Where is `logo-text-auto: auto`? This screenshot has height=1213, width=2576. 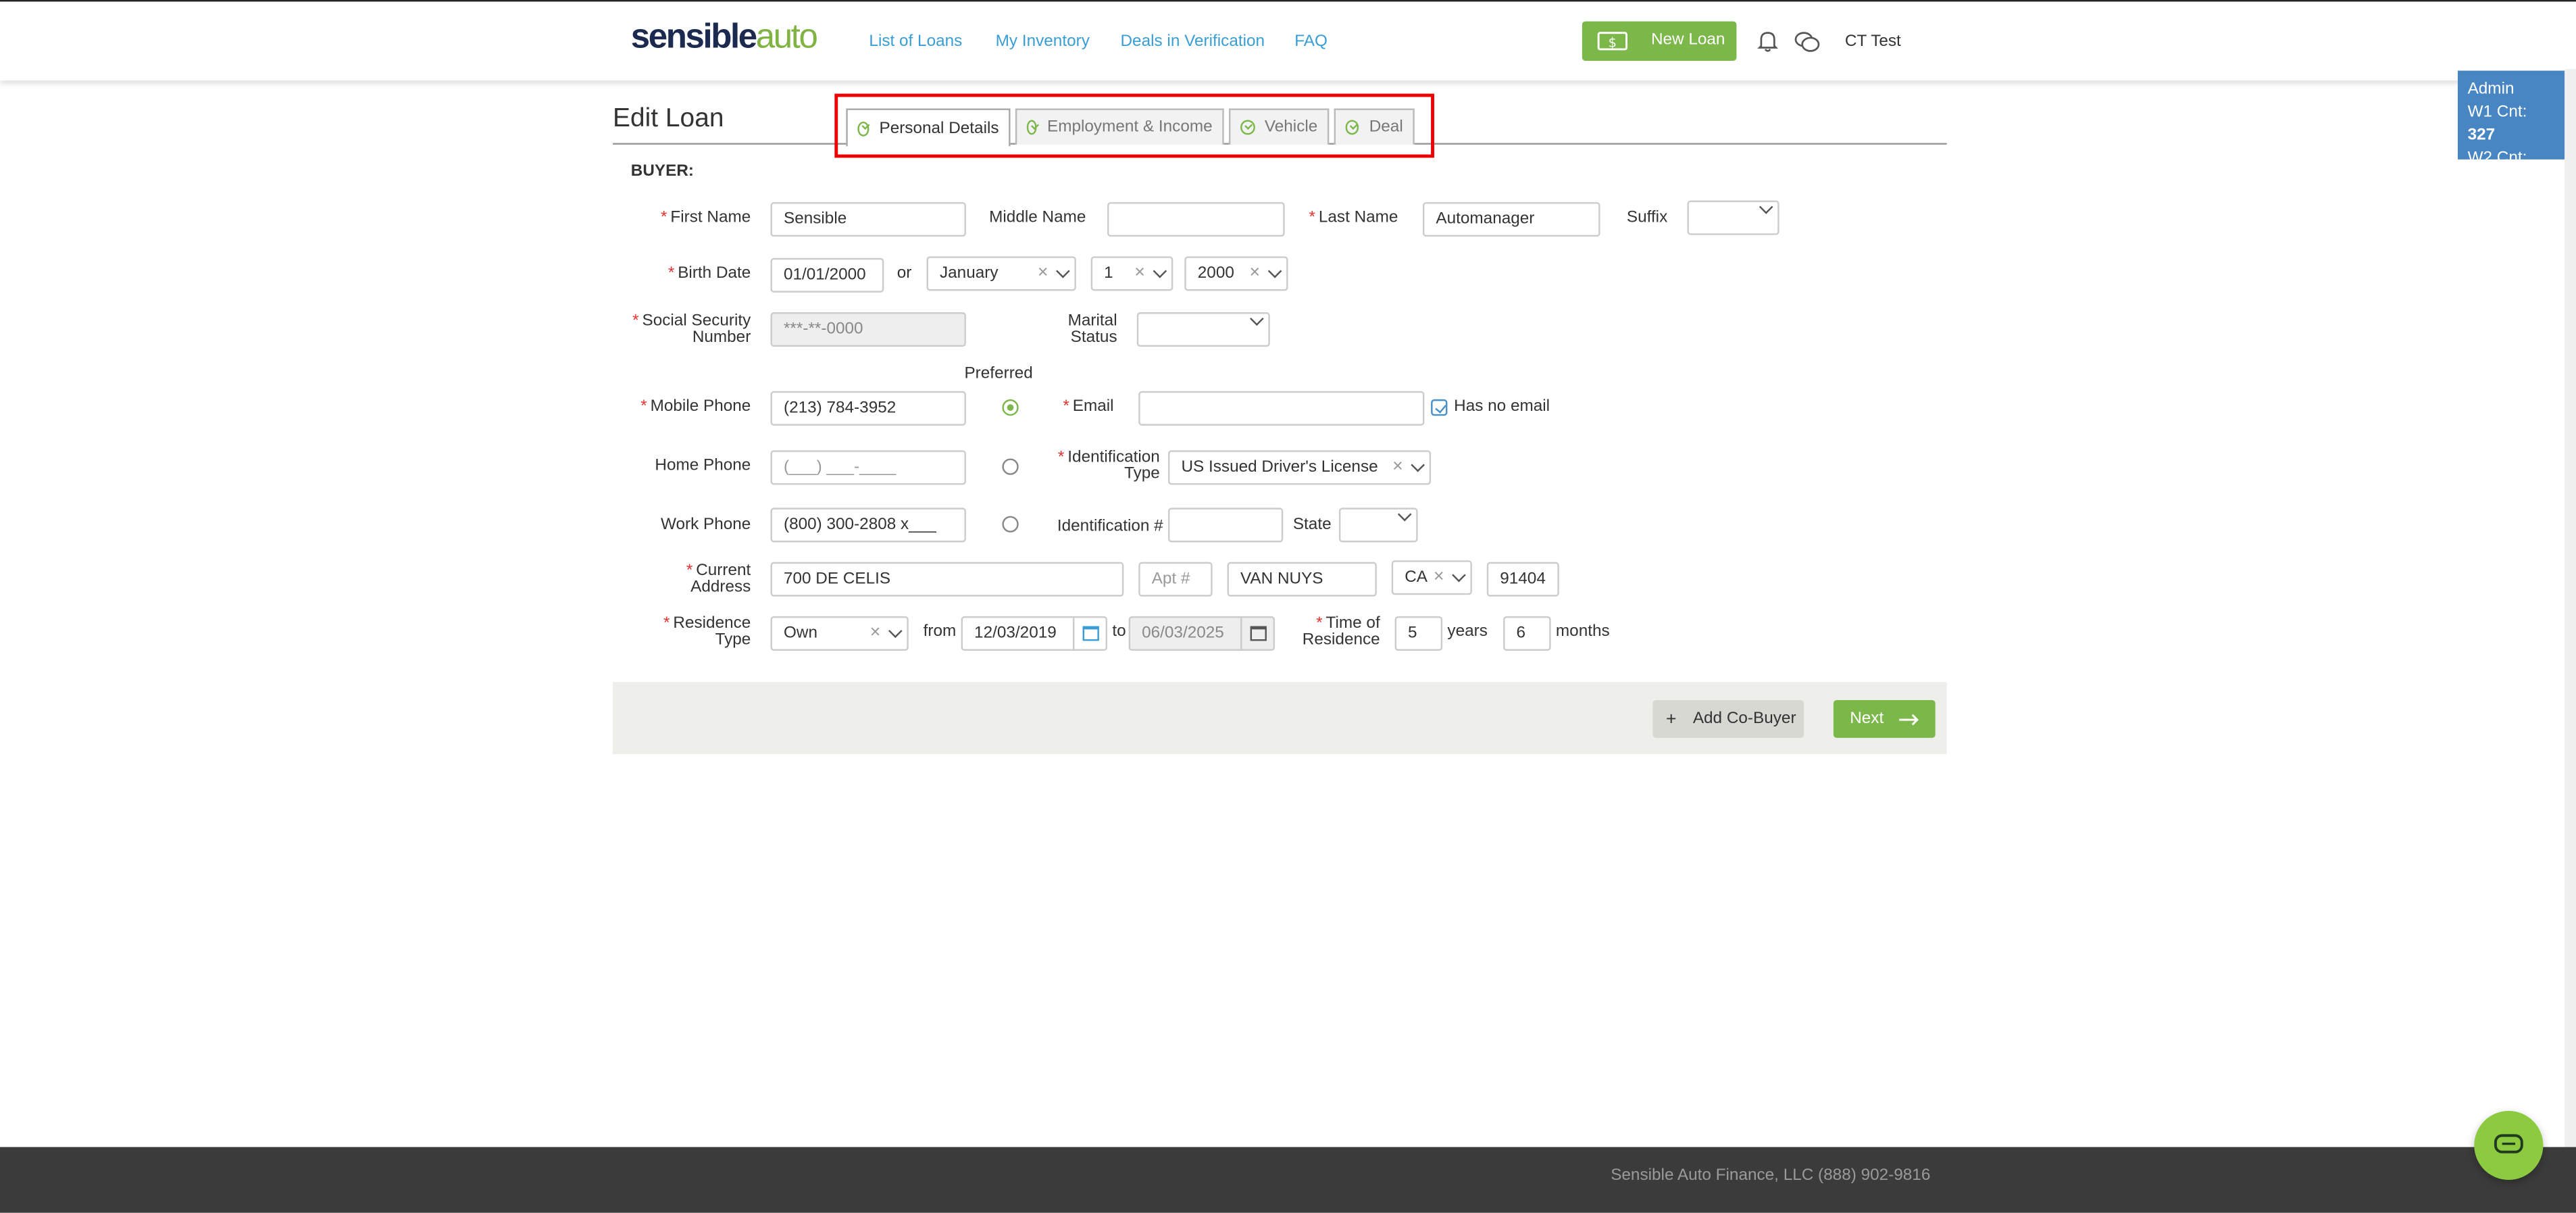
logo-text-auto: auto is located at coordinates (786, 37).